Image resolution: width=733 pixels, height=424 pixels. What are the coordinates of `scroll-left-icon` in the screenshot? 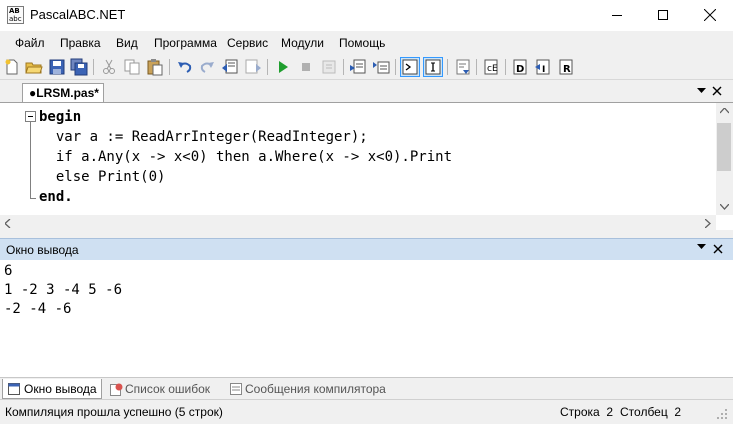 It's located at (8, 223).